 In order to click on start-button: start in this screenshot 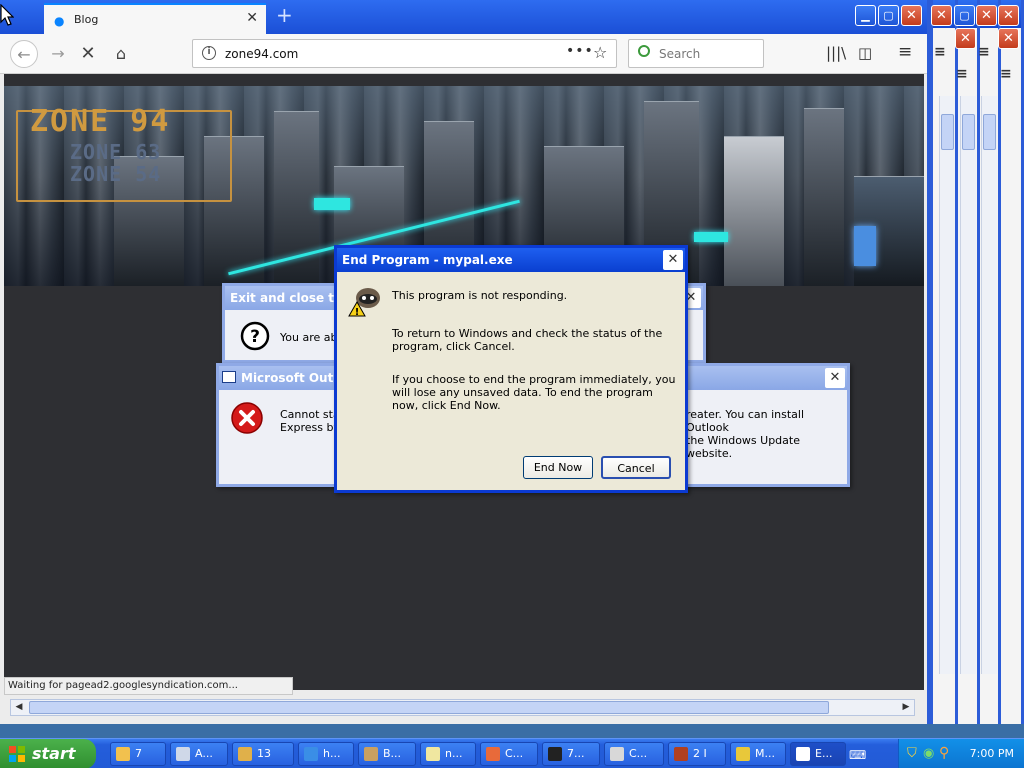, I will do `click(48, 753)`.